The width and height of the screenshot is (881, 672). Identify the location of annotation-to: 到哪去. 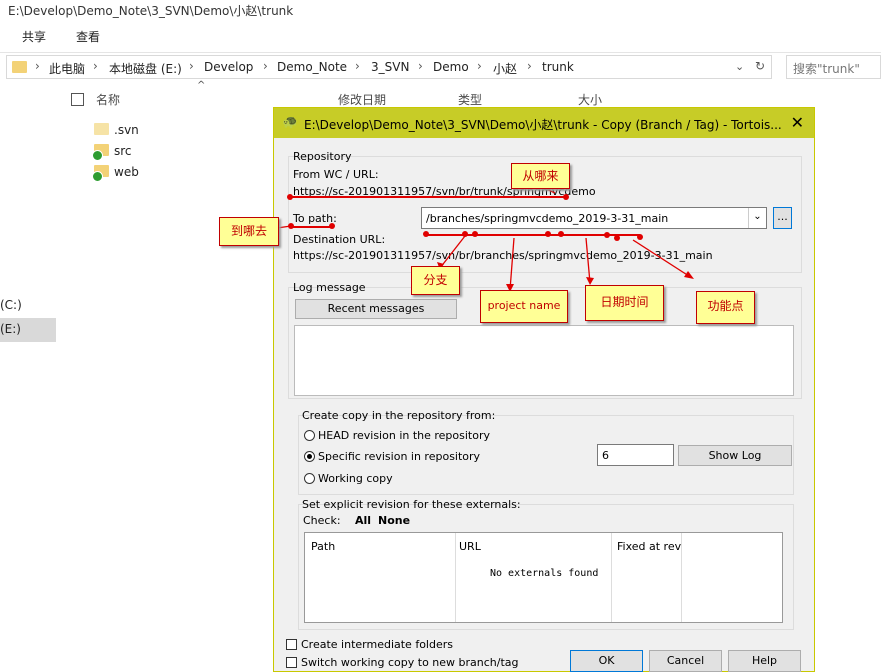
(249, 231).